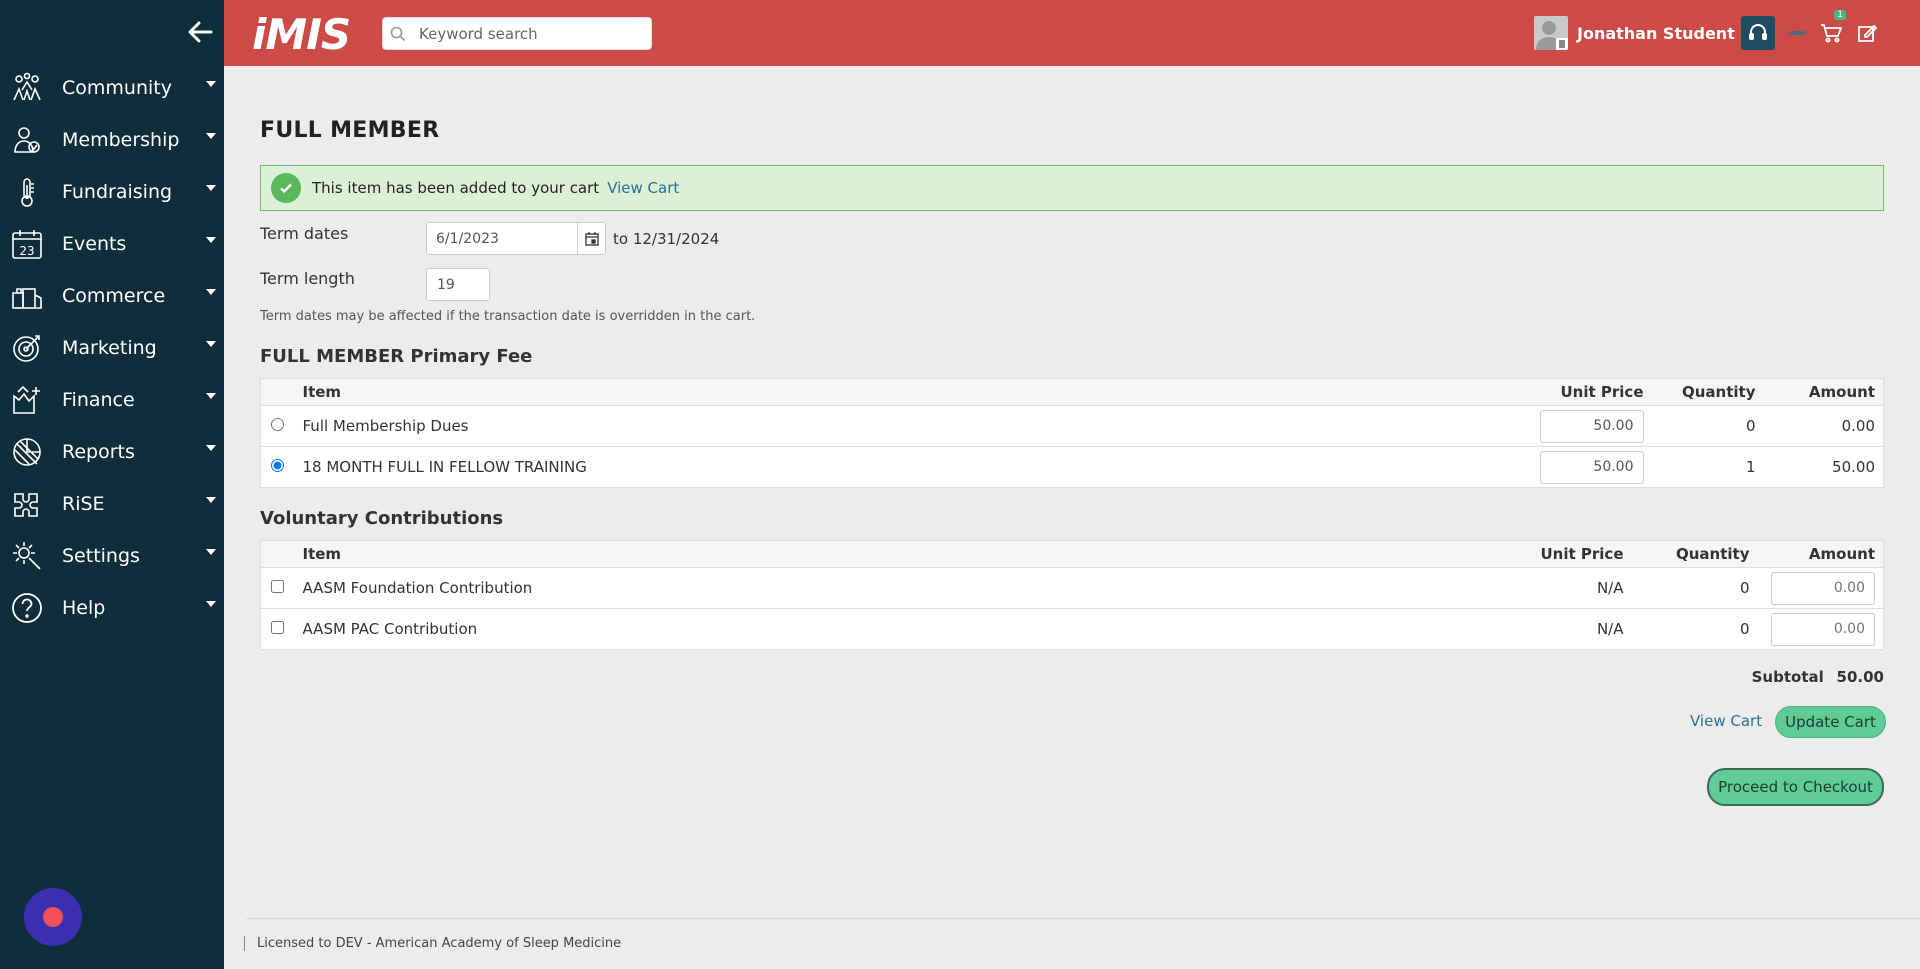 The height and width of the screenshot is (969, 1920). What do you see at coordinates (27, 504) in the screenshot?
I see `rise-icon` at bounding box center [27, 504].